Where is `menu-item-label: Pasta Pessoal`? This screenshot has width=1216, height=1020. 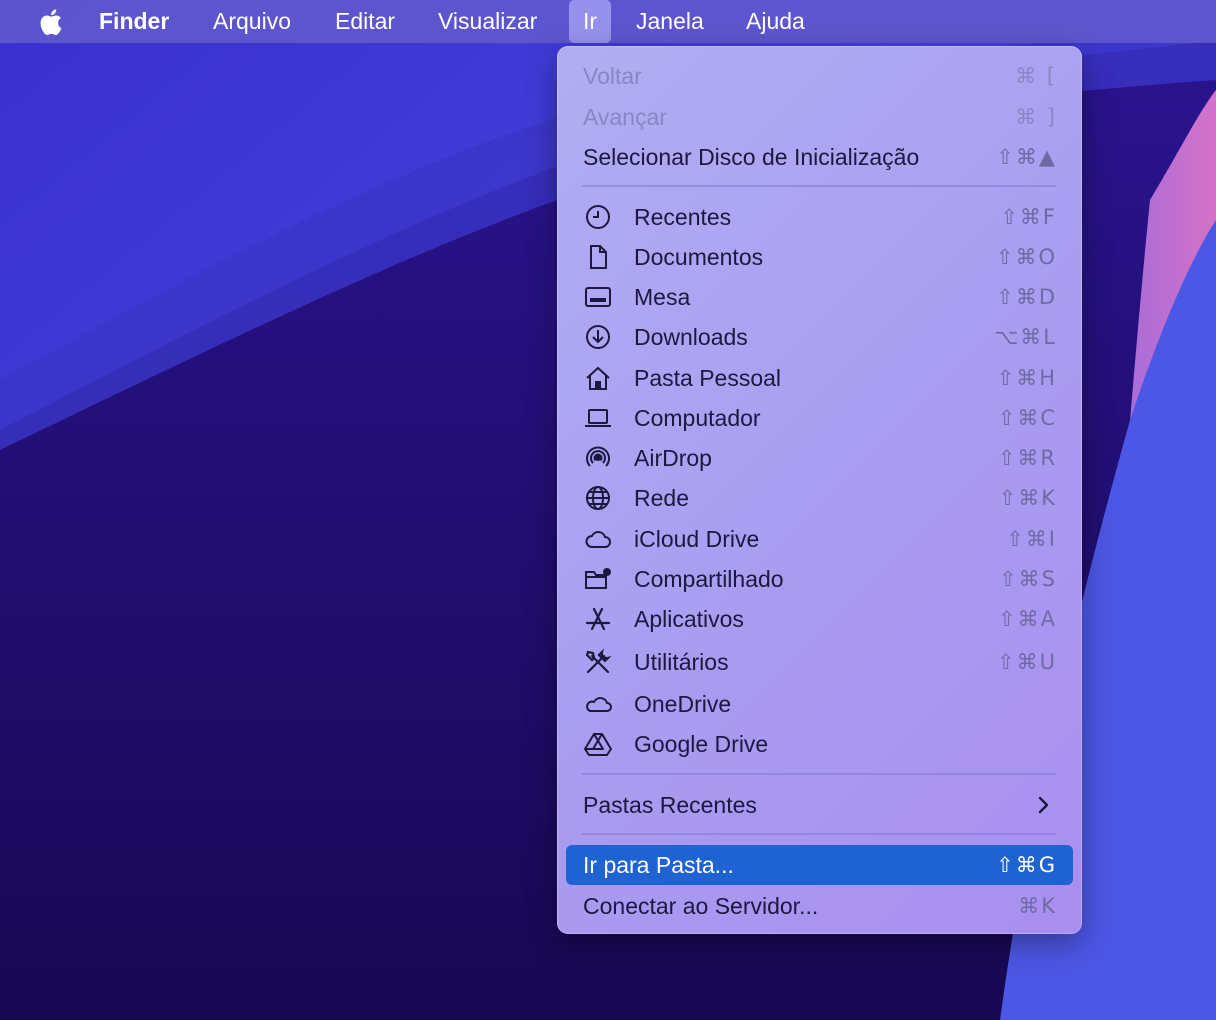 menu-item-label: Pasta Pessoal is located at coordinates (708, 378).